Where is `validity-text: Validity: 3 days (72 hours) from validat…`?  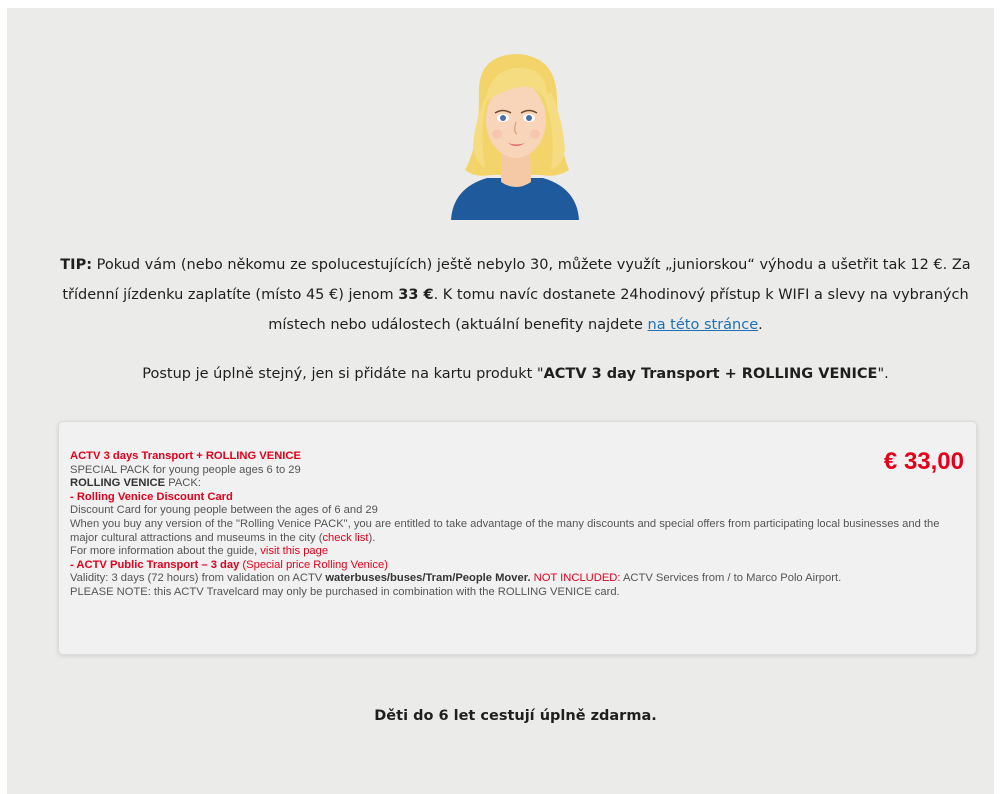
validity-text: Validity: 3 days (72 hours) from validat… is located at coordinates (456, 578).